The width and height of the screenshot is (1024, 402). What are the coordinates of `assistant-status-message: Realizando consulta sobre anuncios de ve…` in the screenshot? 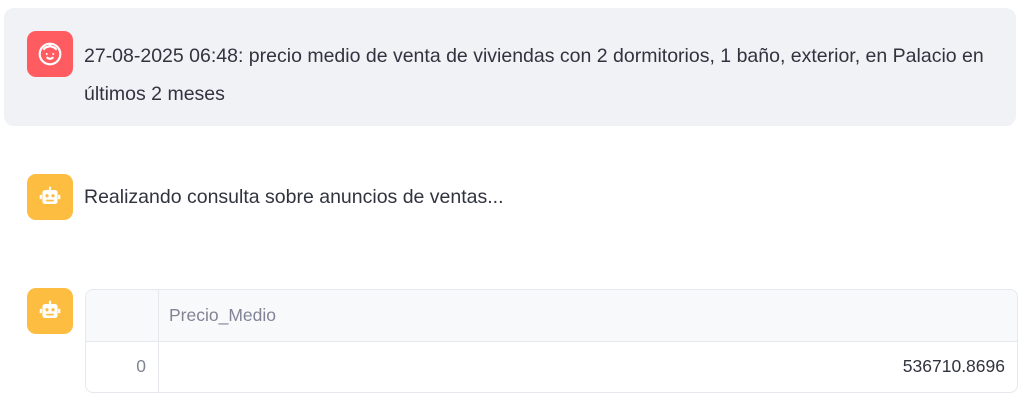 It's located at (510, 197).